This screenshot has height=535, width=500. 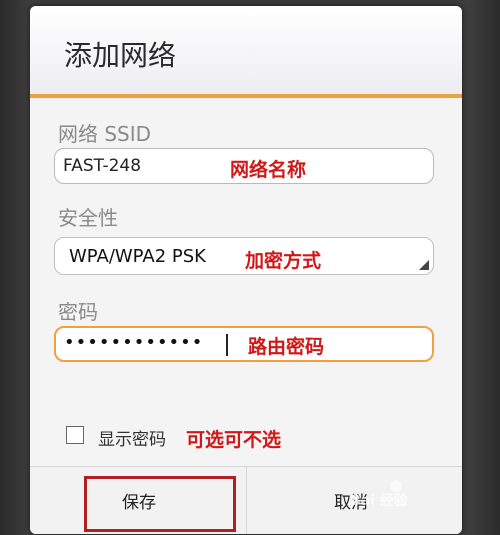 What do you see at coordinates (139, 503) in the screenshot?
I see `save-button-label: 保存` at bounding box center [139, 503].